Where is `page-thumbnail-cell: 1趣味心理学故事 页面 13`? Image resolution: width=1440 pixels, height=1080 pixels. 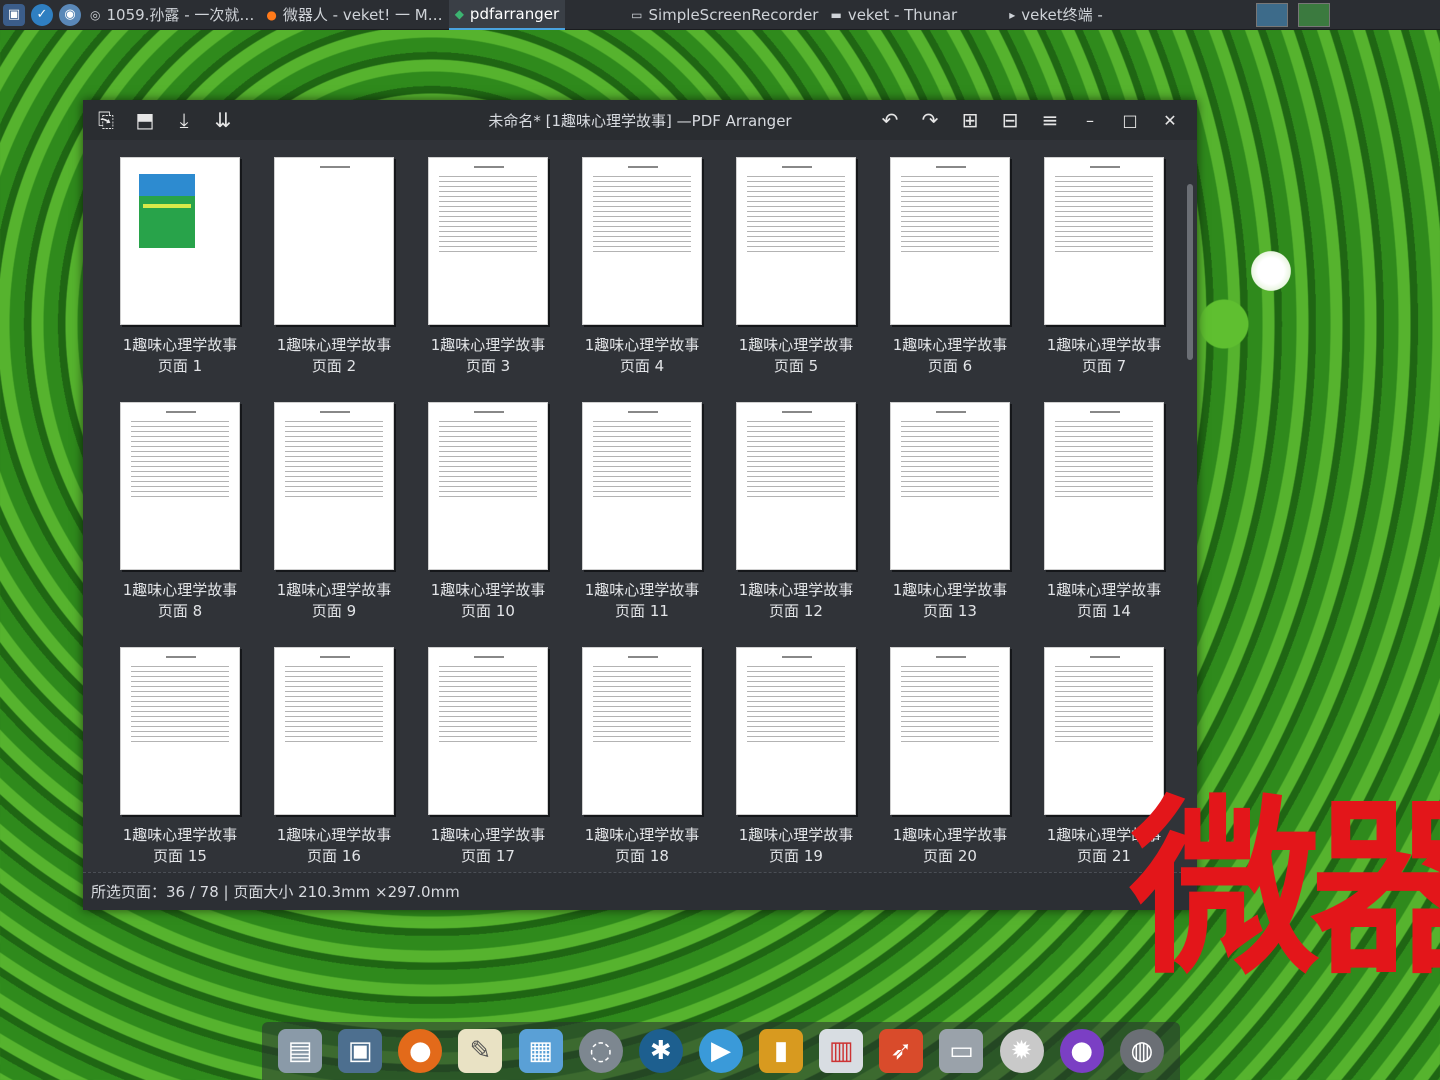
page-thumbnail-cell: 1趣味心理学故事 页面 13 is located at coordinates (950, 517).